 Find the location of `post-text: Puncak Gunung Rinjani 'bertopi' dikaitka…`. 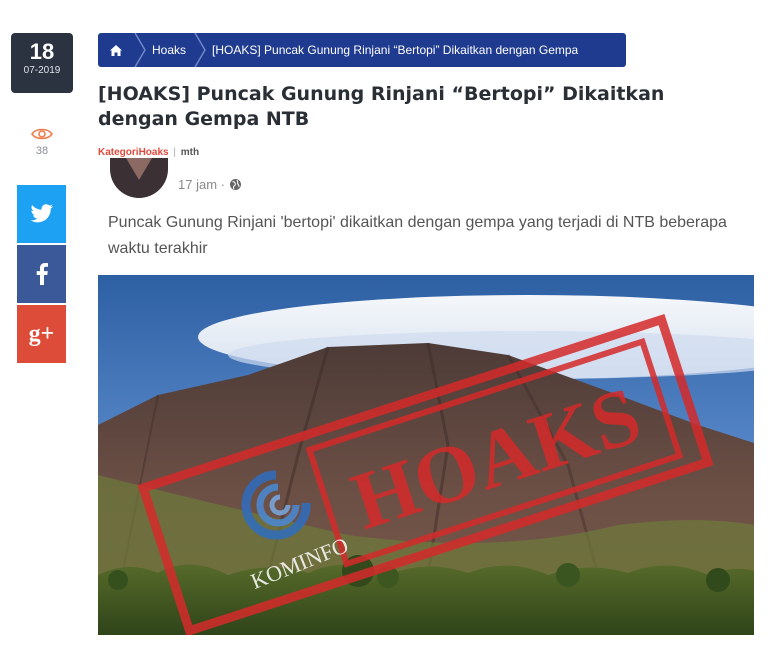

post-text: Puncak Gunung Rinjani 'bertopi' dikaitka… is located at coordinates (417, 235).